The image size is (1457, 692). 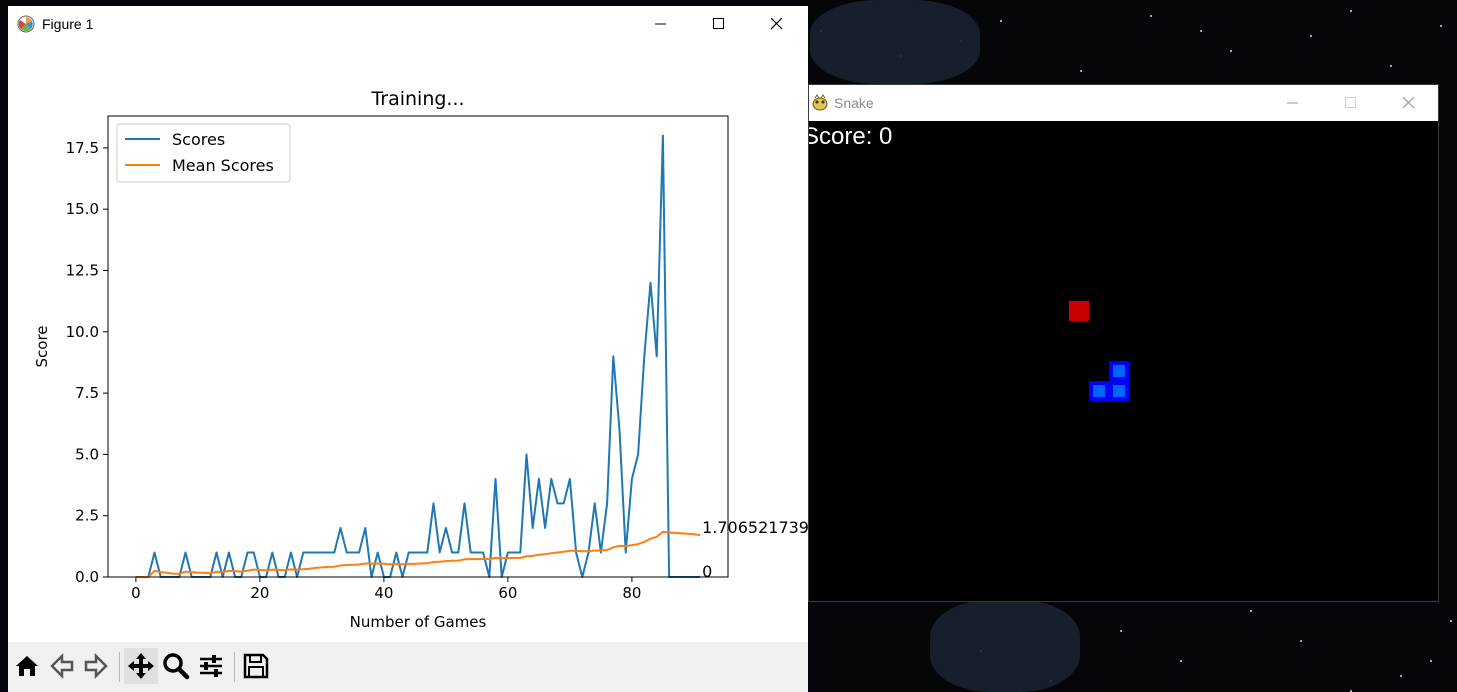 I want to click on legend-label: Scores, so click(x=198, y=139).